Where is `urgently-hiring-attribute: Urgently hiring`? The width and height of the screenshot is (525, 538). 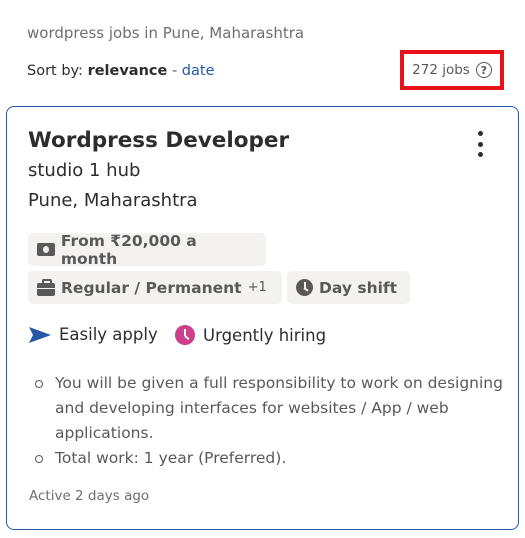
urgently-hiring-attribute: Urgently hiring is located at coordinates (250, 335).